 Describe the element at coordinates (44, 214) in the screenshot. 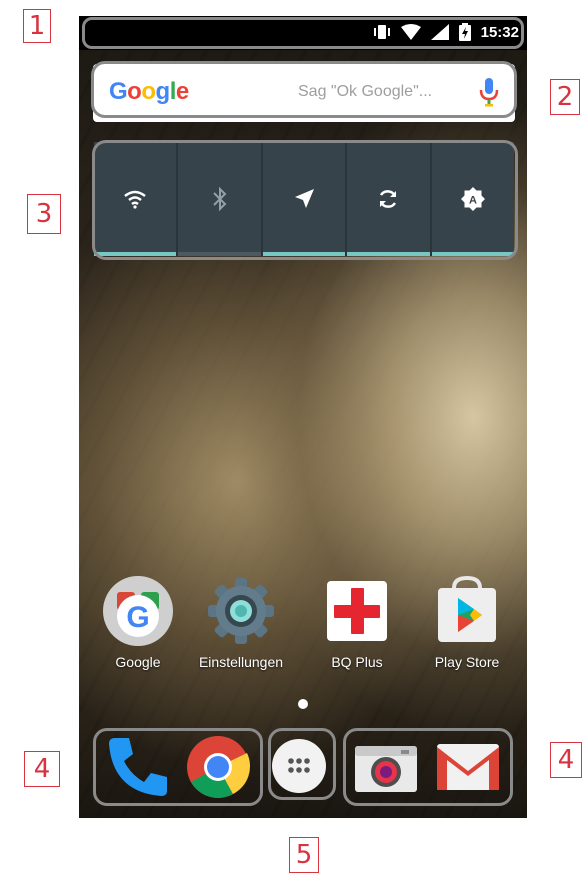

I see `callout-3: 3` at that location.